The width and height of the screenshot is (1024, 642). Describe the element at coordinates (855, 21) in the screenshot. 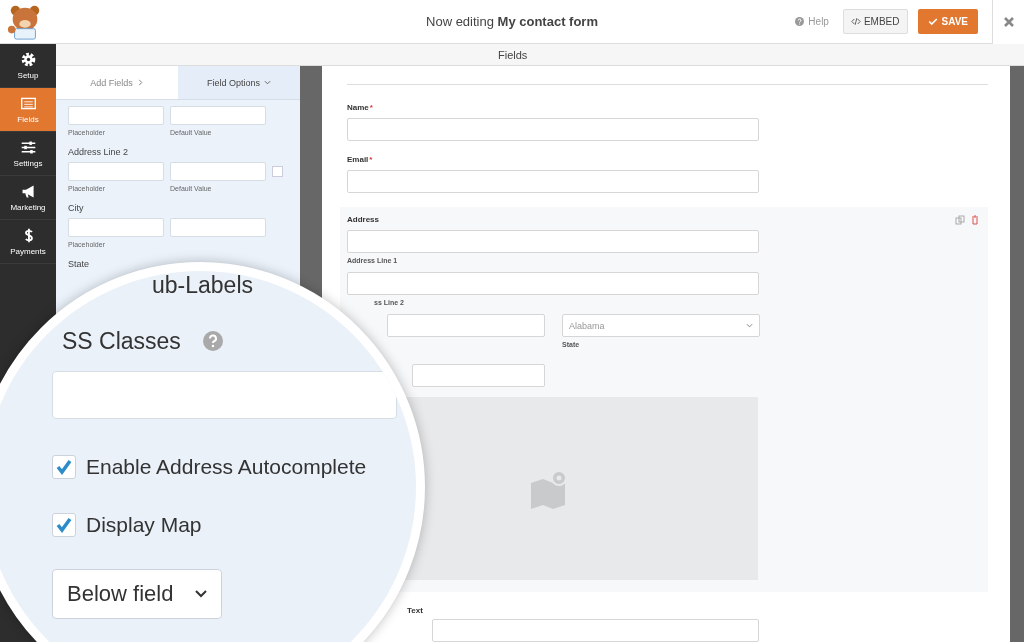

I see `code-icon` at that location.